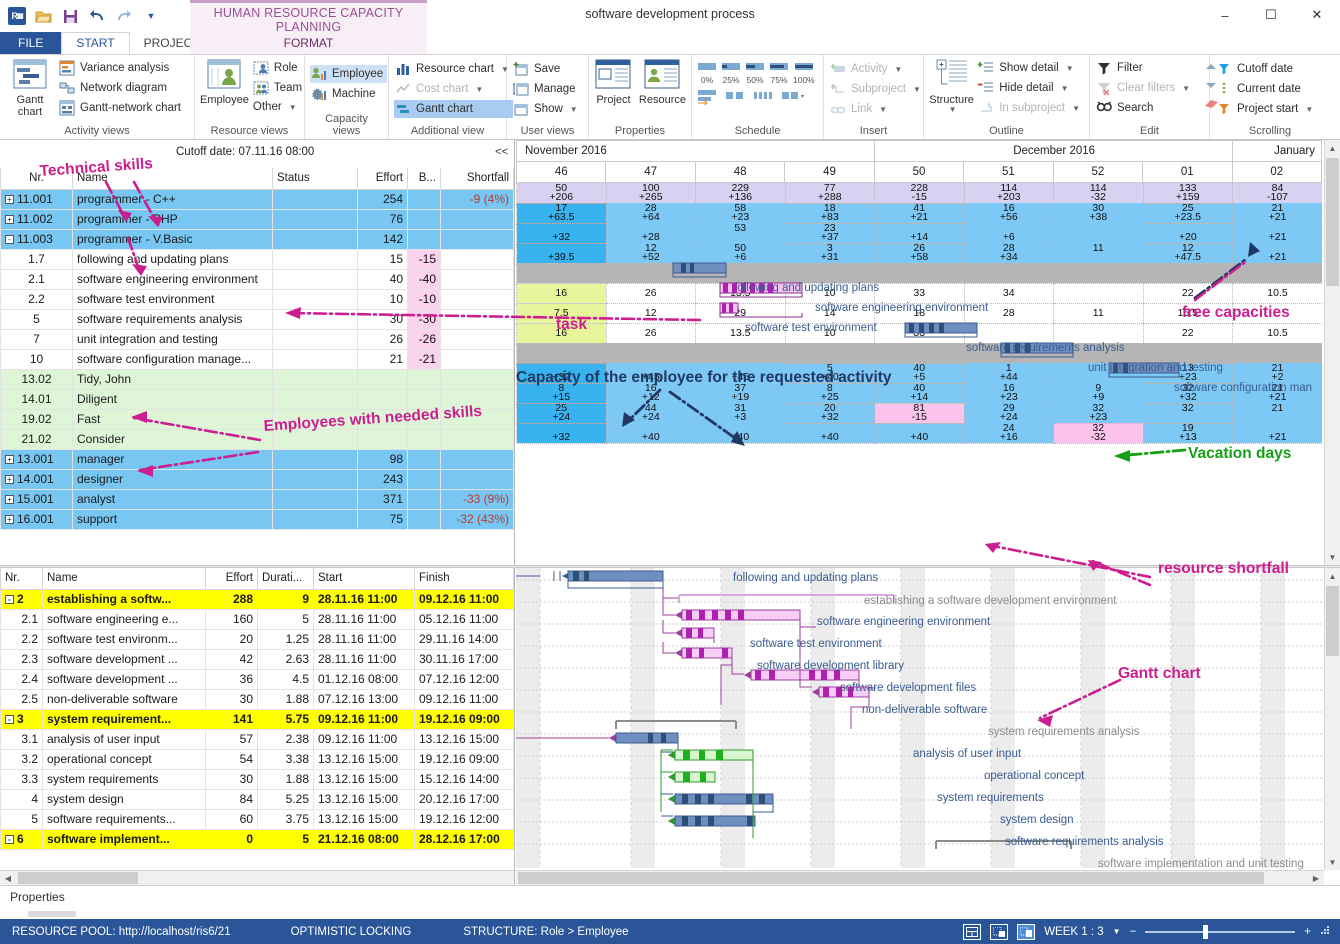 The height and width of the screenshot is (944, 1340). I want to click on capacity-cell: 26 +58, so click(919, 253).